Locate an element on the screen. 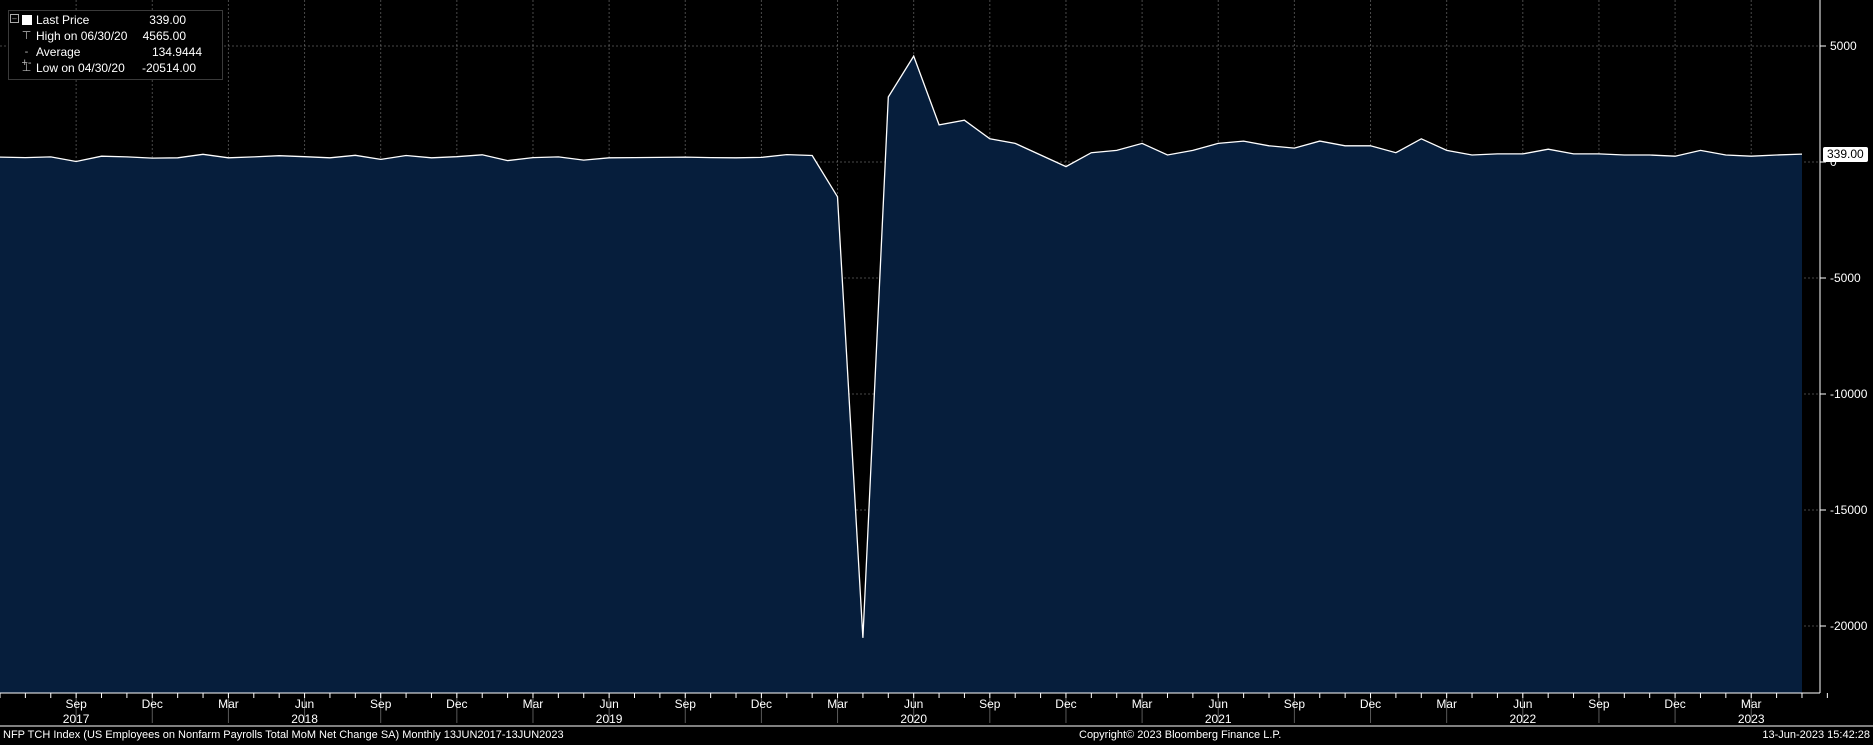 The height and width of the screenshot is (745, 1873). x-year-label: 2023 is located at coordinates (1751, 719).